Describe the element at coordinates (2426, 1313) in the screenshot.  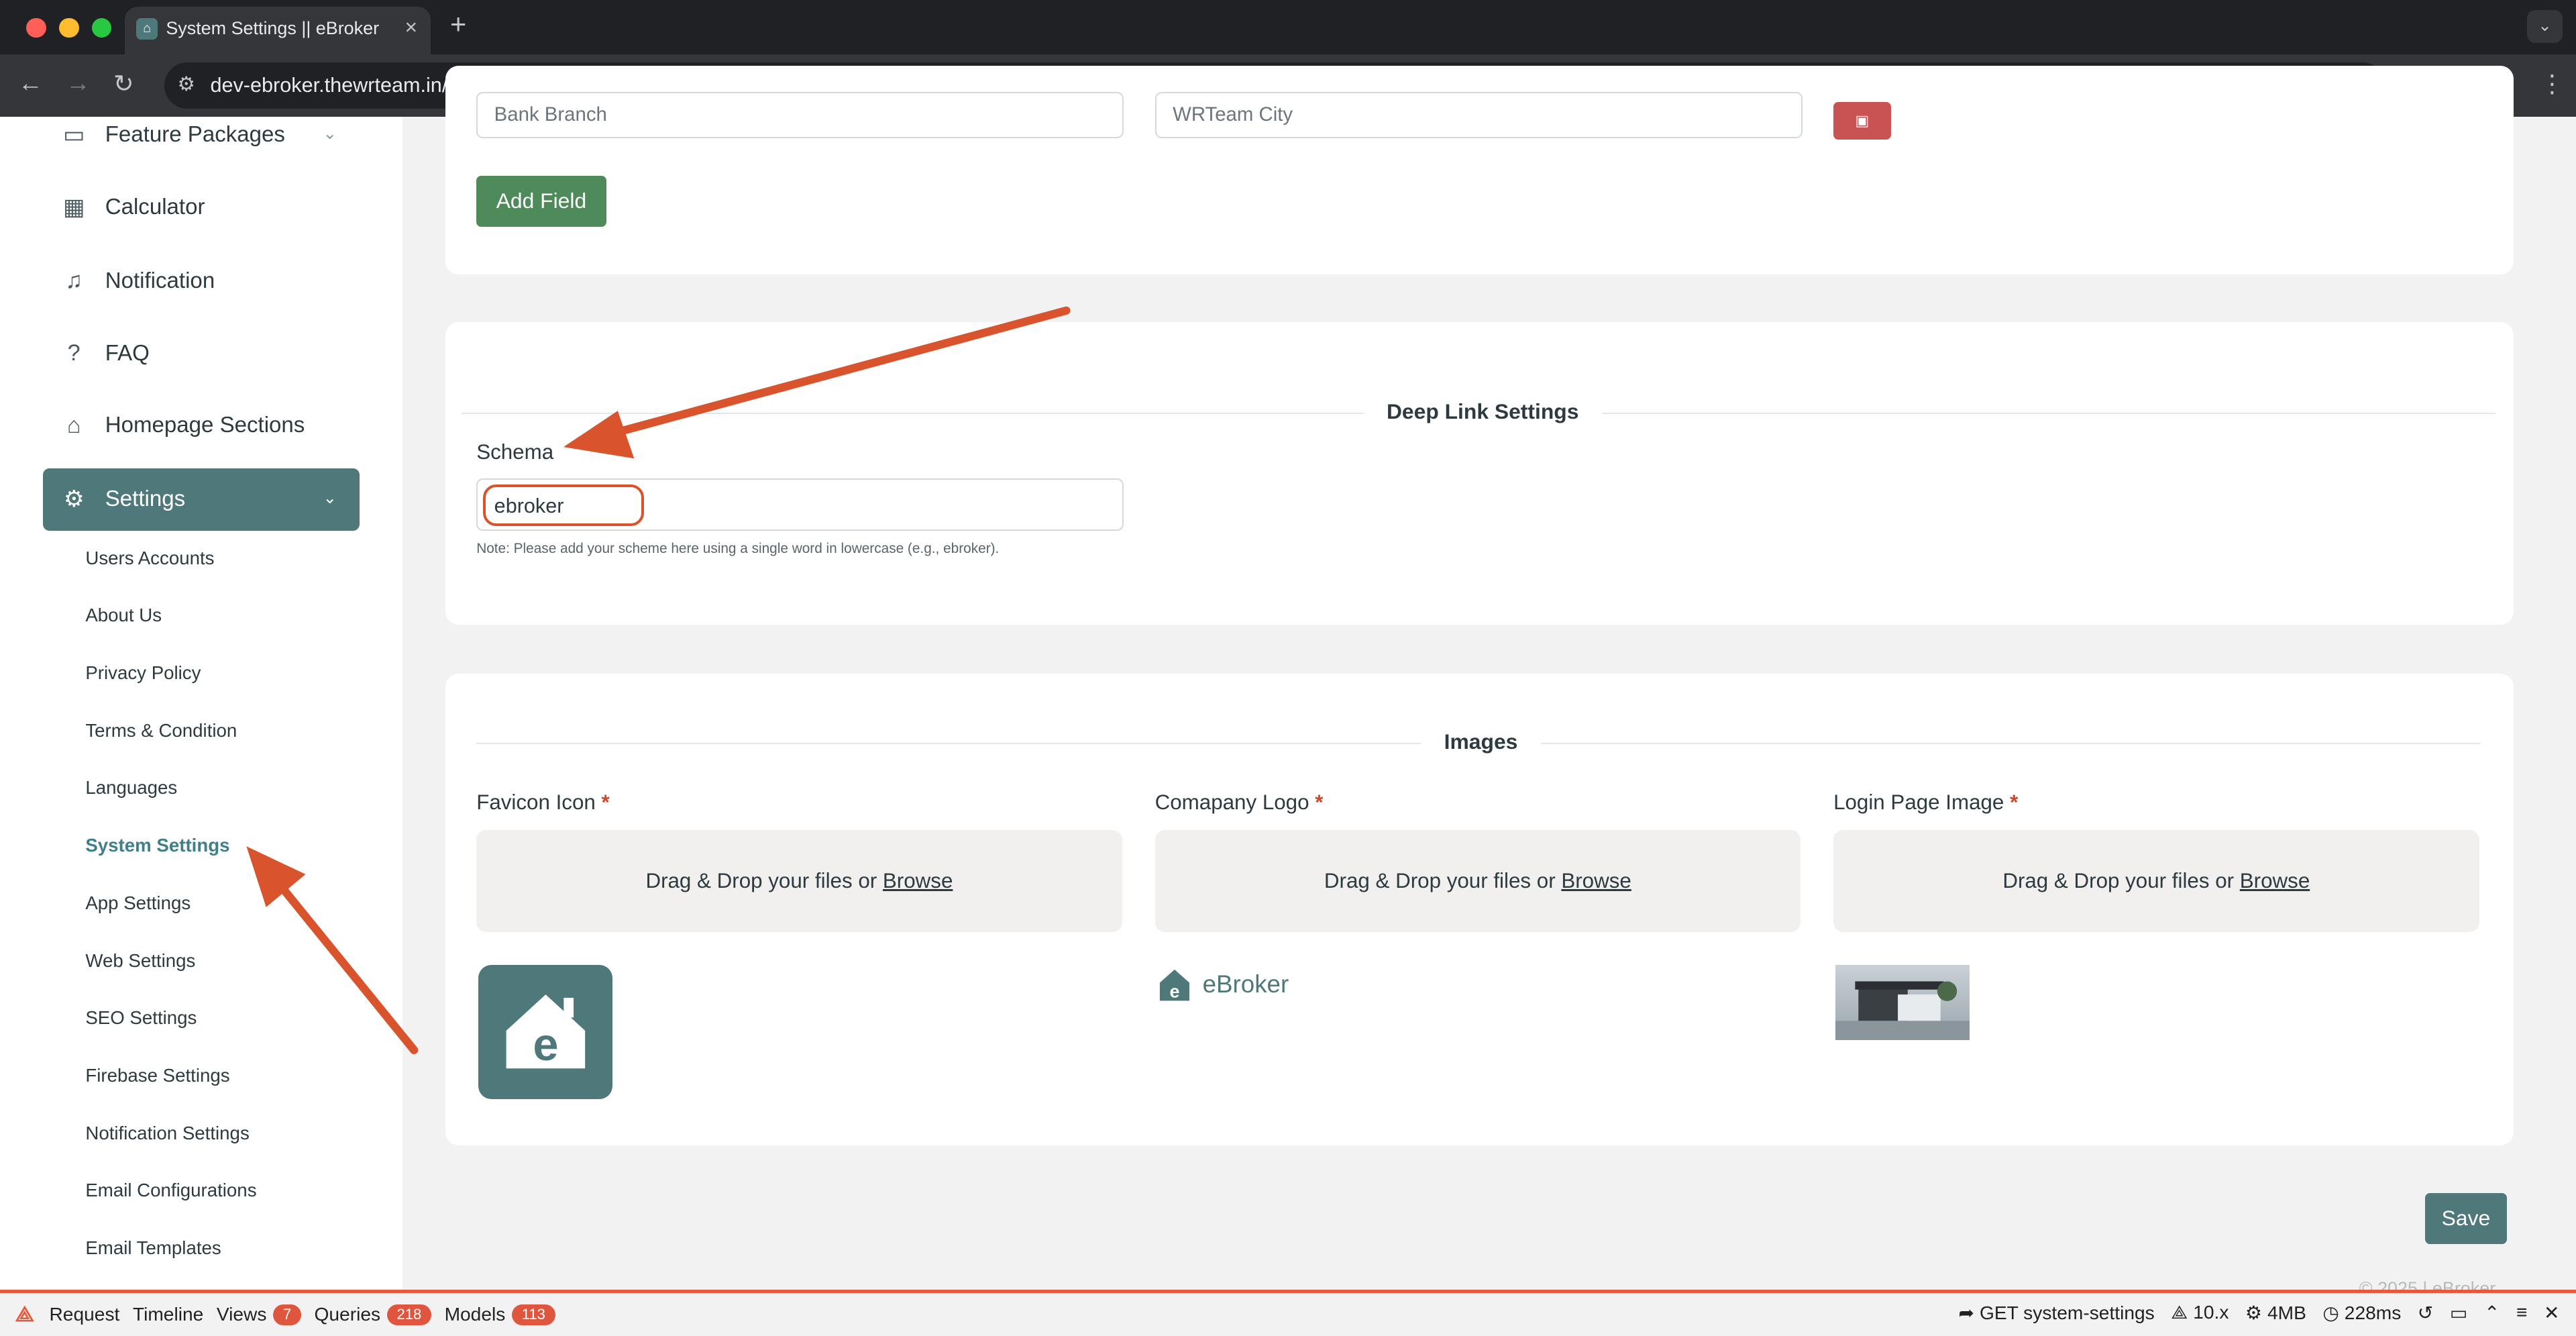
I see `history-icon: ↺` at that location.